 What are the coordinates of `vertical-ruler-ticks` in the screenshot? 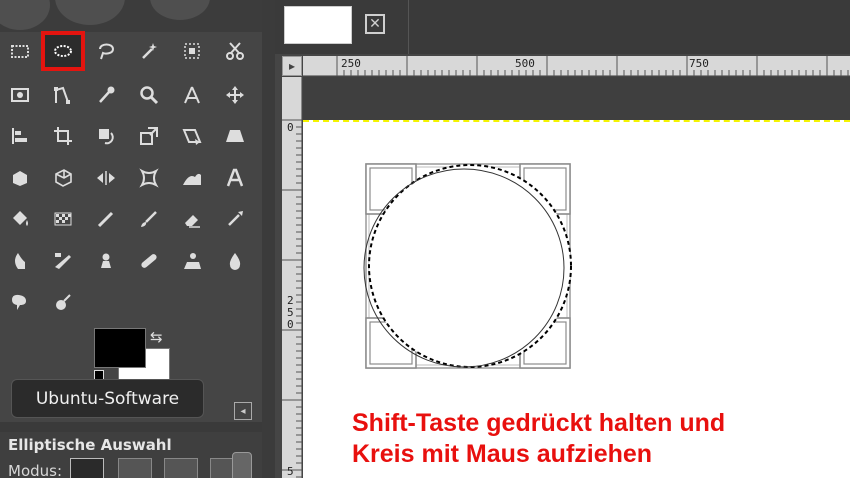 It's located at (292, 298).